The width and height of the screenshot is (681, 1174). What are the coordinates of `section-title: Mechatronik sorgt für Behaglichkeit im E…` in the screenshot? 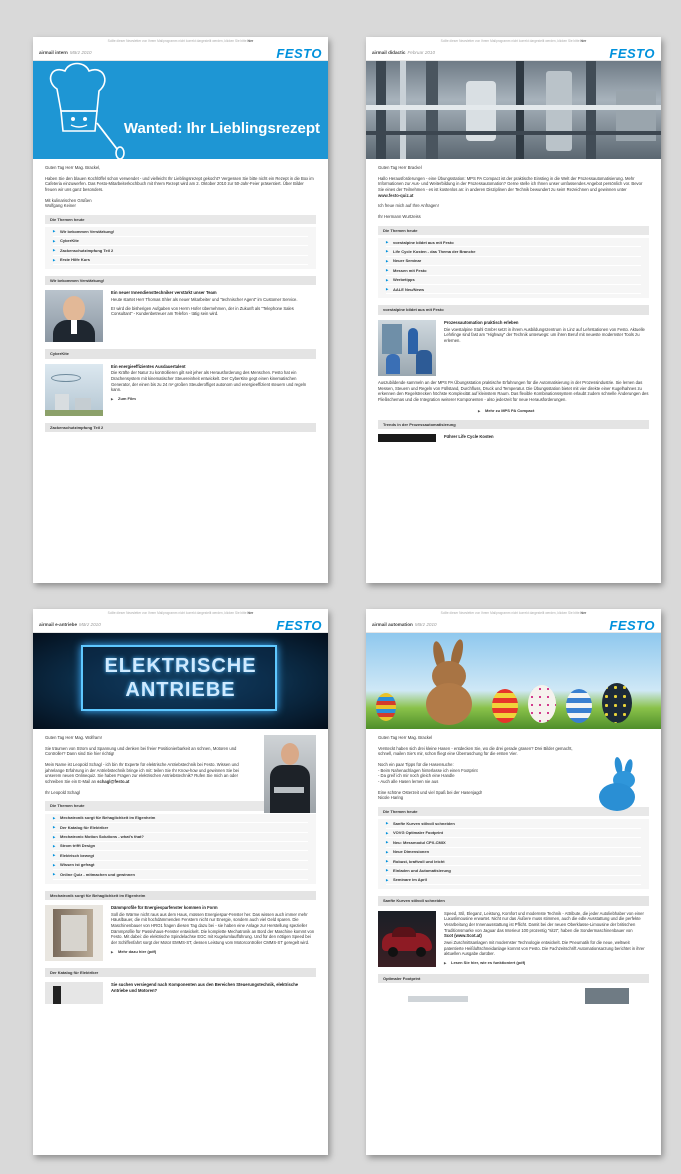 It's located at (180, 895).